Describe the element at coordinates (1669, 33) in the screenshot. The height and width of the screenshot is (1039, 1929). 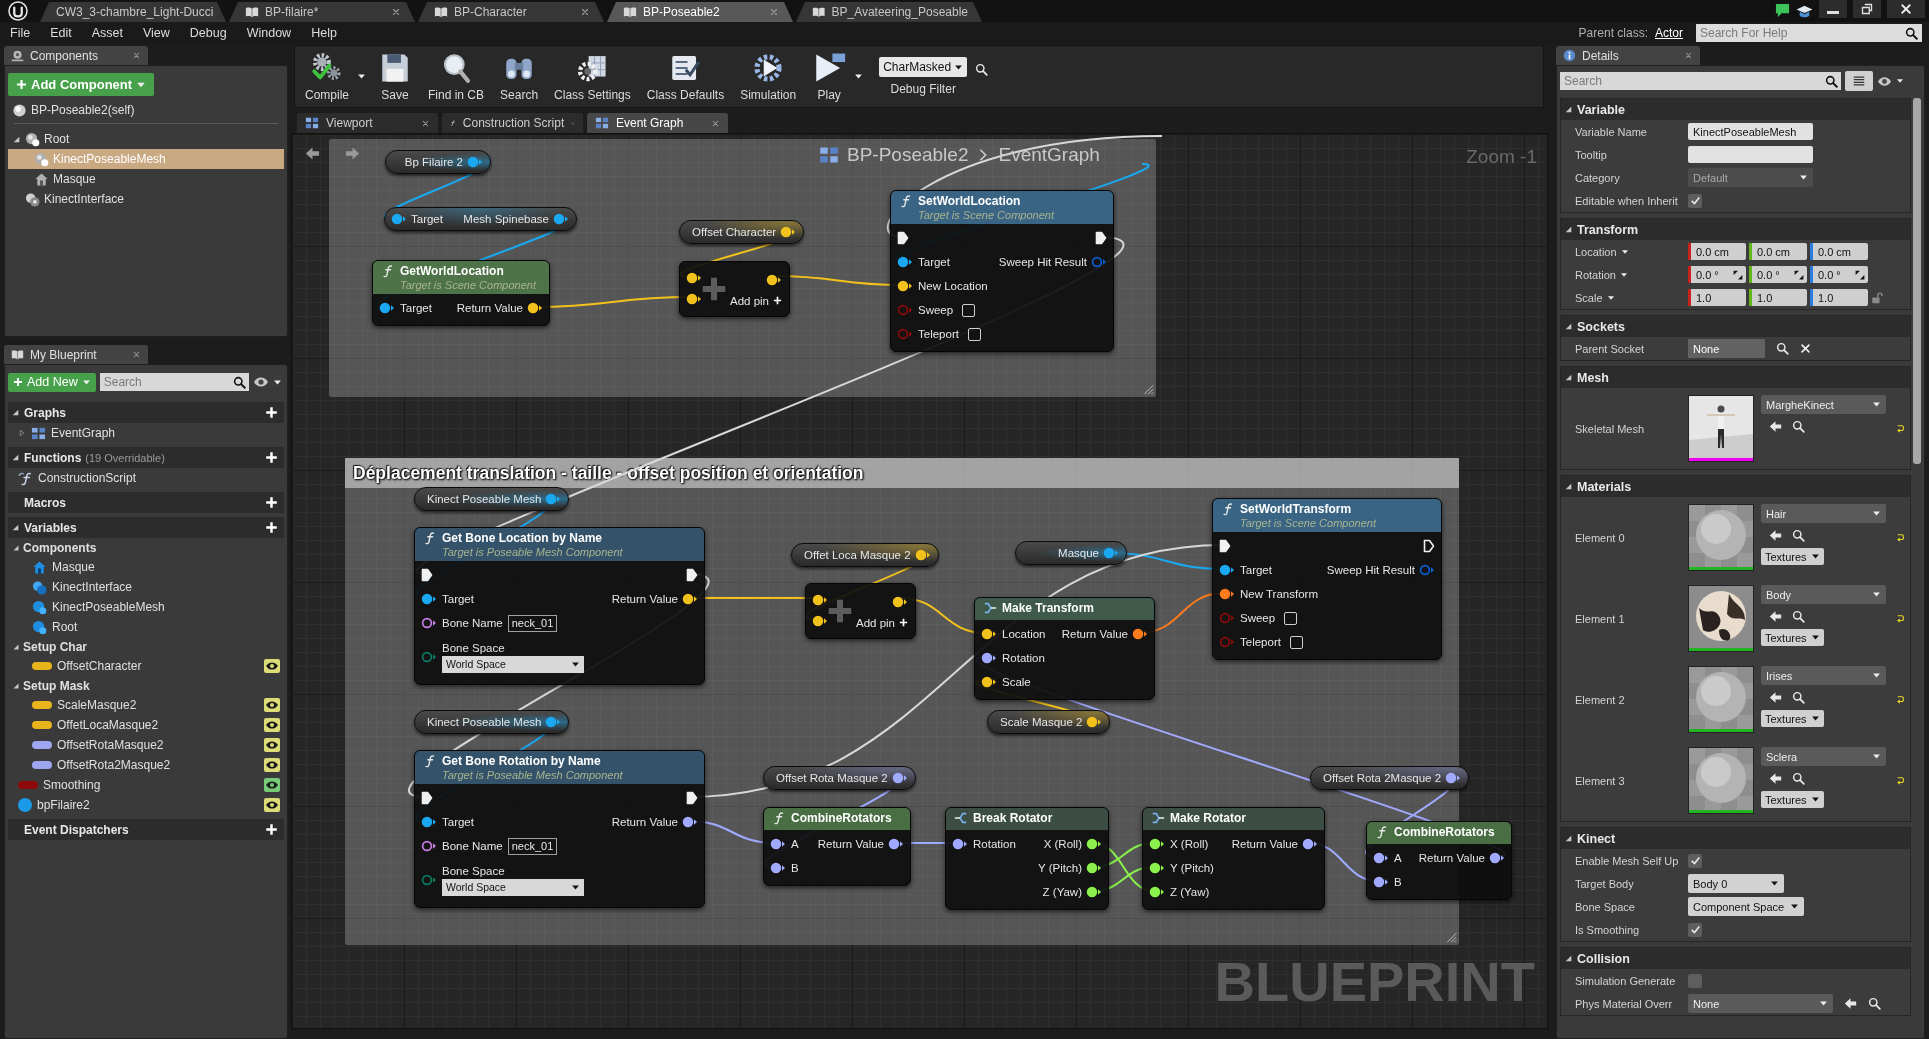
I see `parent-class-link: Actor` at that location.